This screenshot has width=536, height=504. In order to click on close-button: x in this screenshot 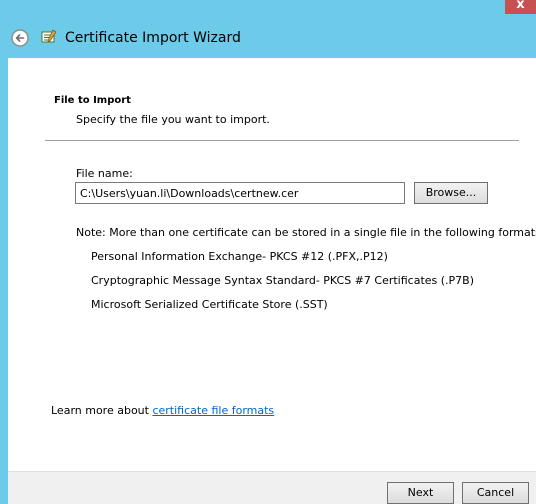, I will do `click(520, 7)`.